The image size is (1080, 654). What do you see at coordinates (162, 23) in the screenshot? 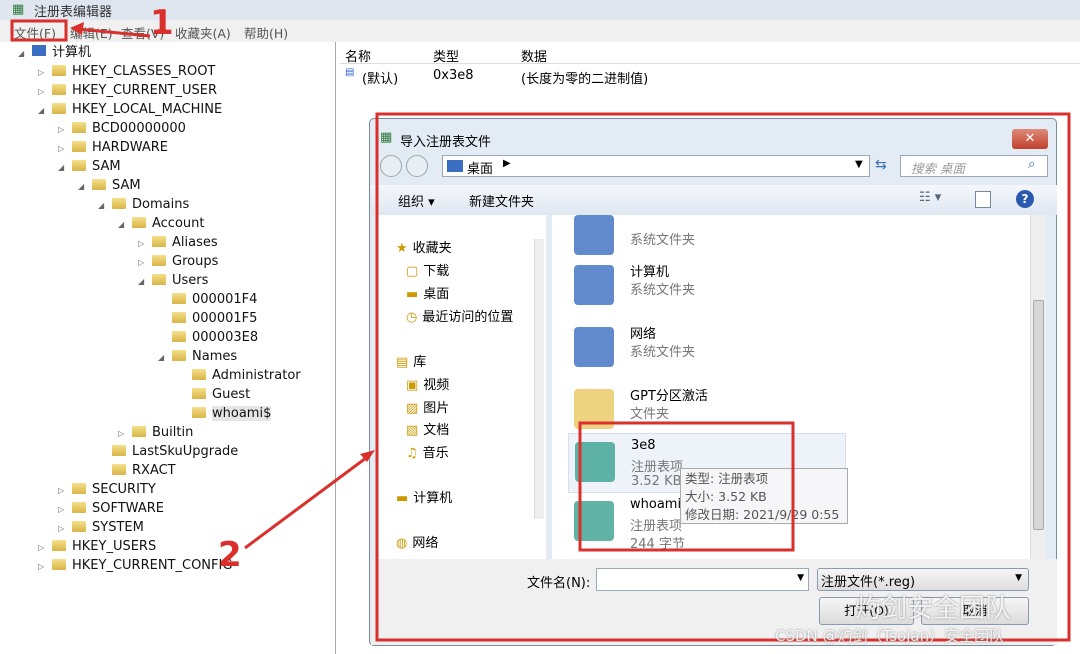
I see `annotation-label-1: 1` at bounding box center [162, 23].